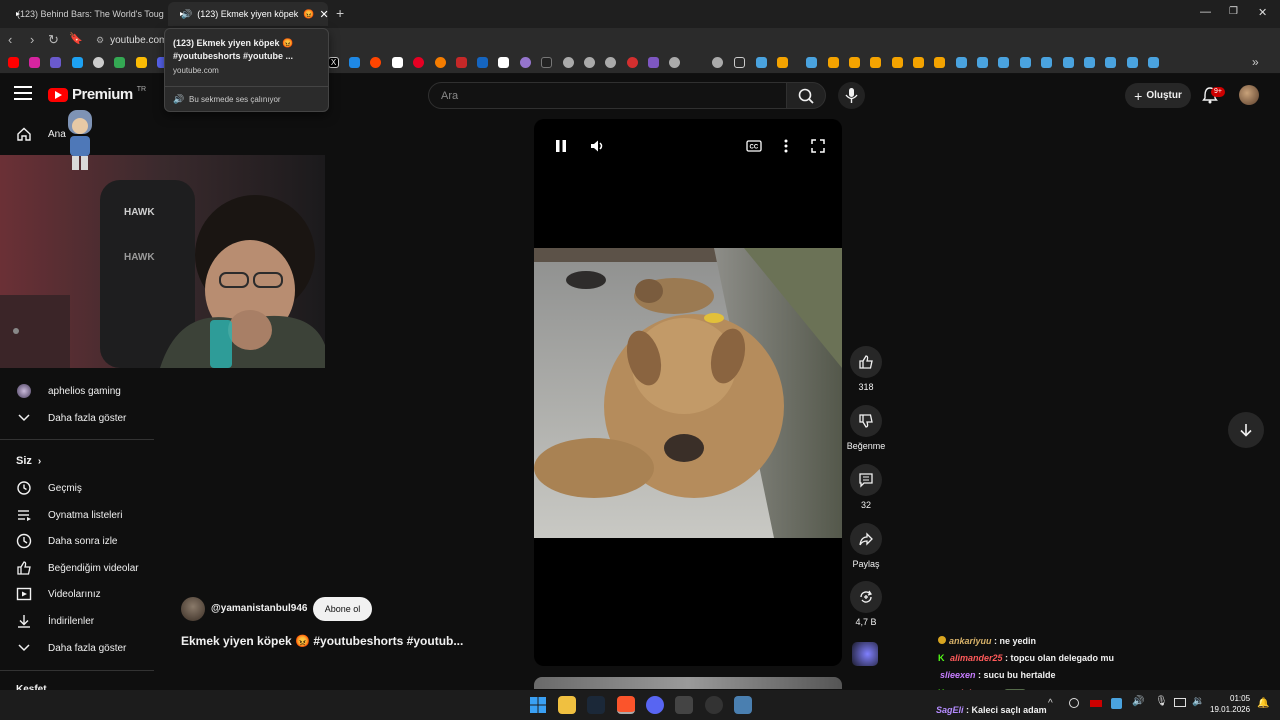 The height and width of the screenshot is (720, 1280). Describe the element at coordinates (28, 461) in the screenshot. I see `sidebar-you-header: Siz ›` at that location.